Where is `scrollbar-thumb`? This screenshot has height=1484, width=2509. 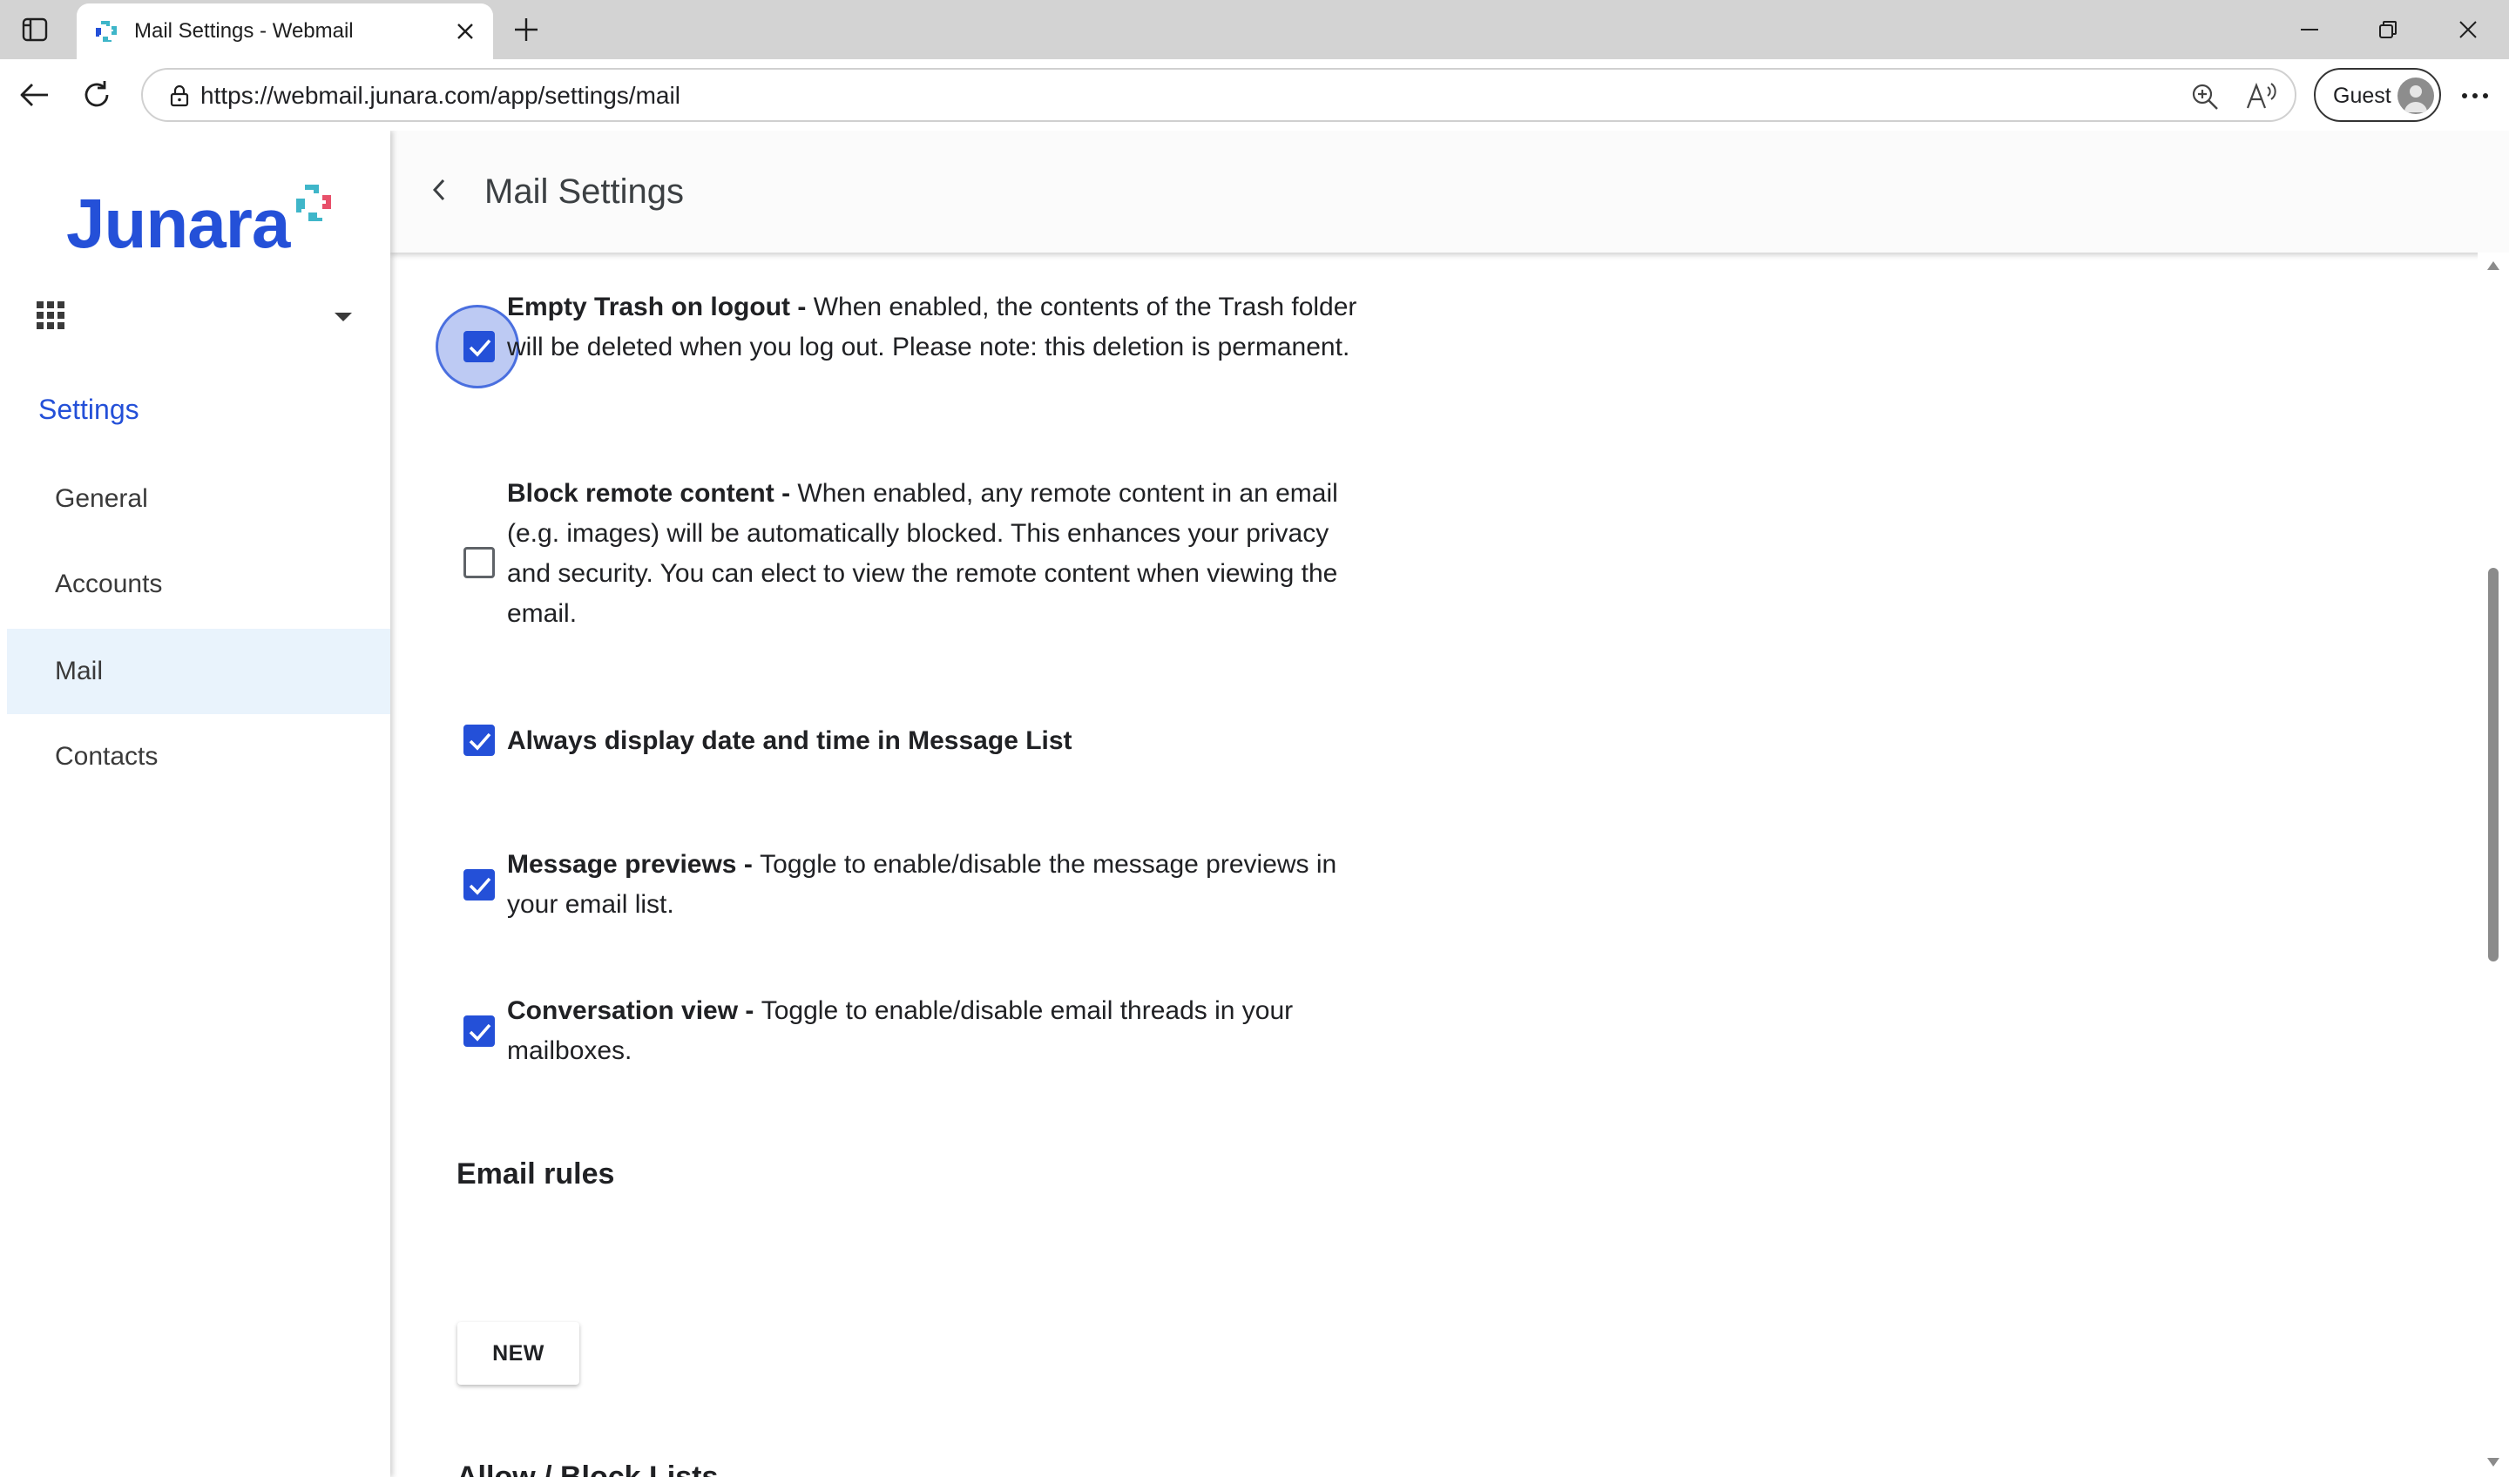
scrollbar-thumb is located at coordinates (2493, 765).